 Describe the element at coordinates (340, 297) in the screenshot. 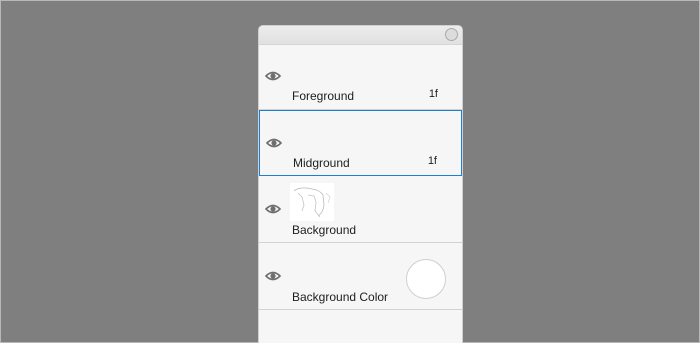

I see `layer-name: Background Color` at that location.